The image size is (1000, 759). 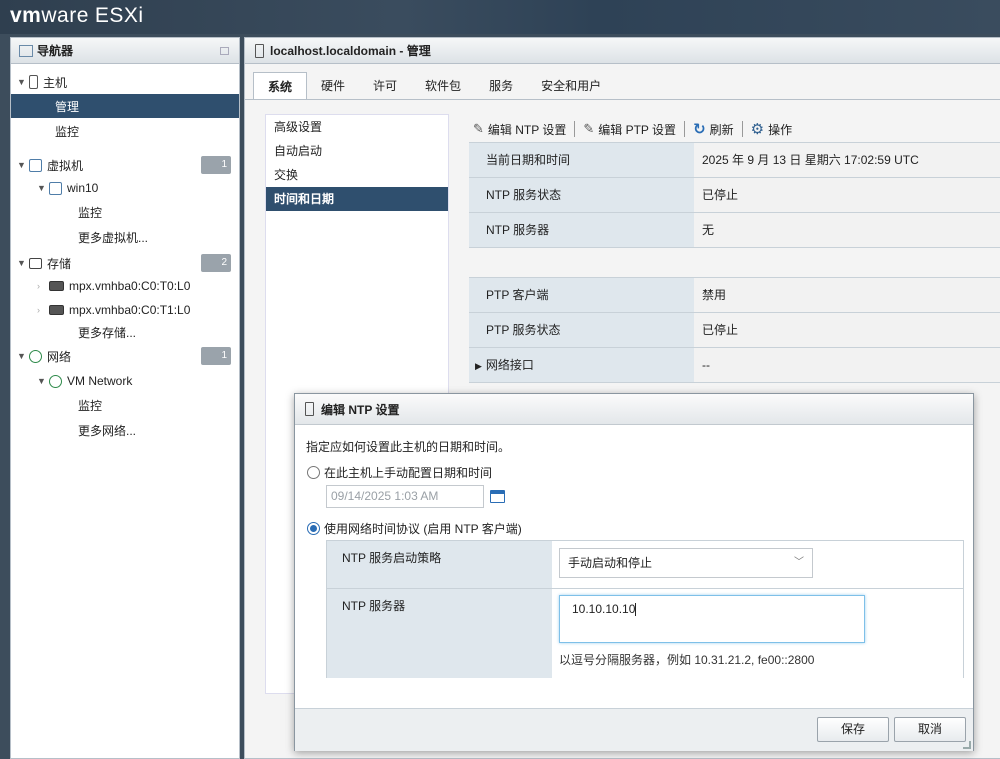 What do you see at coordinates (357, 199) in the screenshot?
I see `subnav-time-date: 时间和日期` at bounding box center [357, 199].